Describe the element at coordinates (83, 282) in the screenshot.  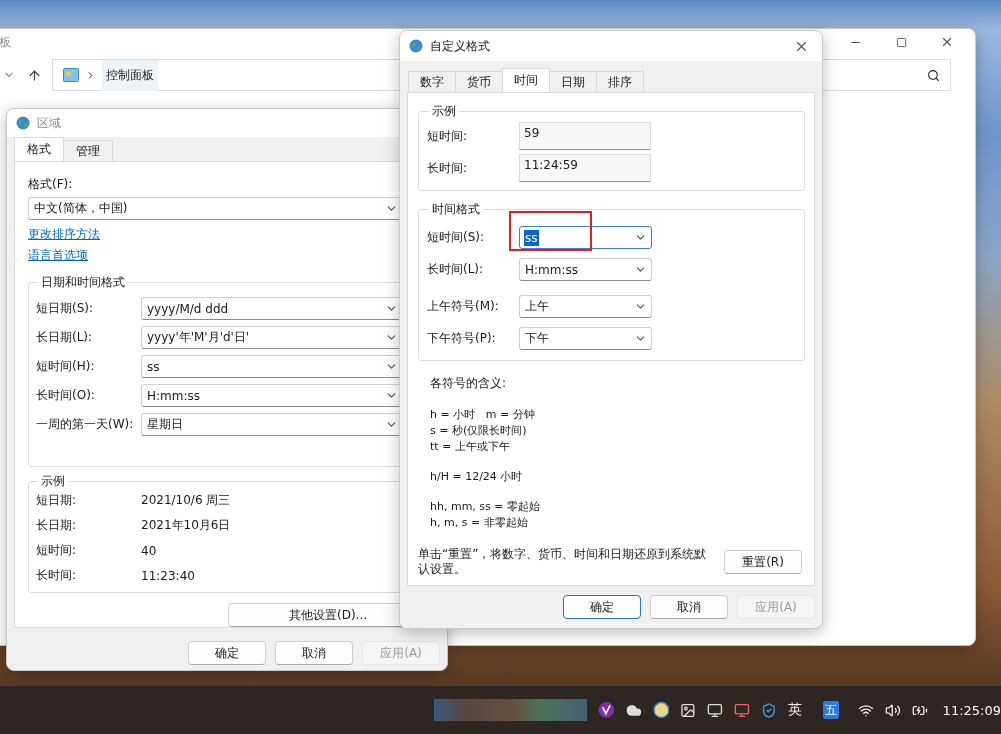
I see `group-title: 日期和时间格式` at that location.